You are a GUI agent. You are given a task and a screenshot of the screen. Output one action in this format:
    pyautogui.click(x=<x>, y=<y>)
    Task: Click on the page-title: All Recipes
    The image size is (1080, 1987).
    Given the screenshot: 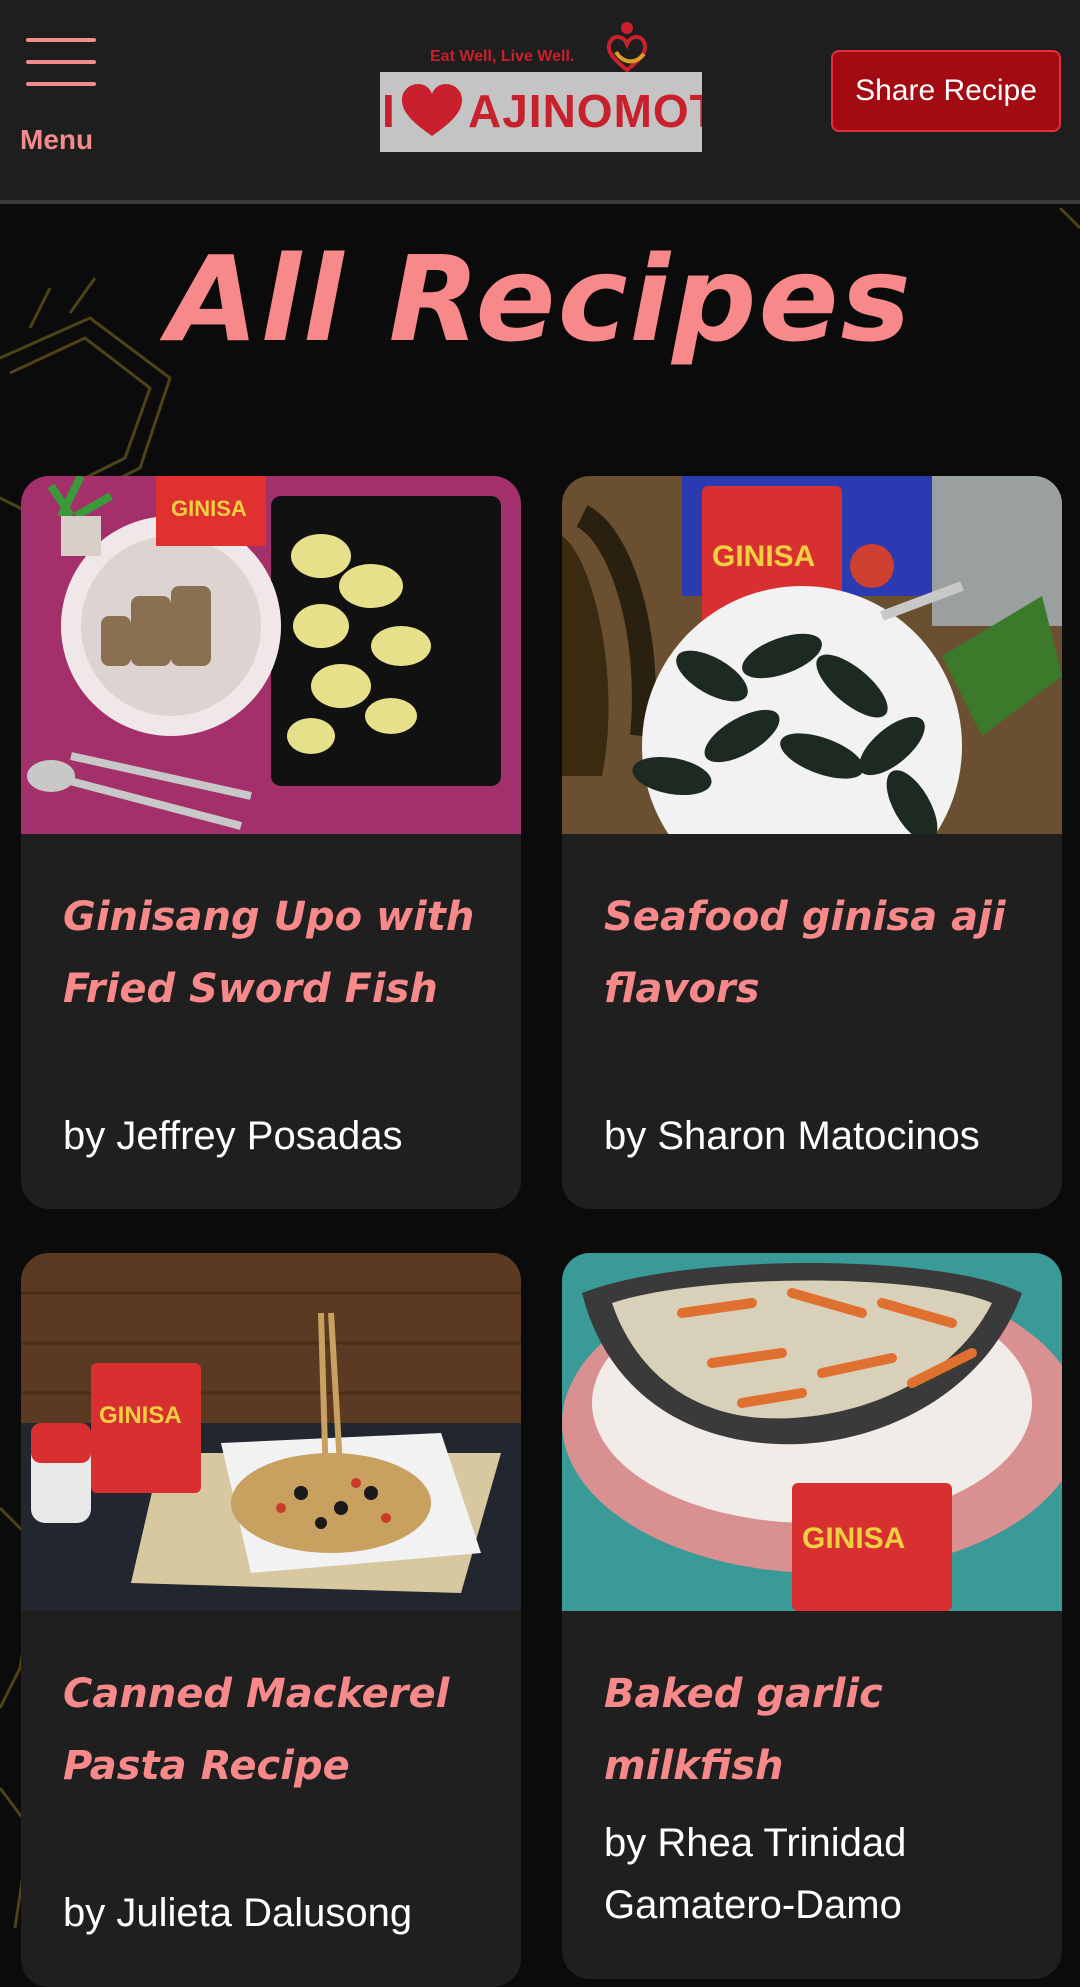 What is the action you would take?
    pyautogui.click(x=540, y=299)
    